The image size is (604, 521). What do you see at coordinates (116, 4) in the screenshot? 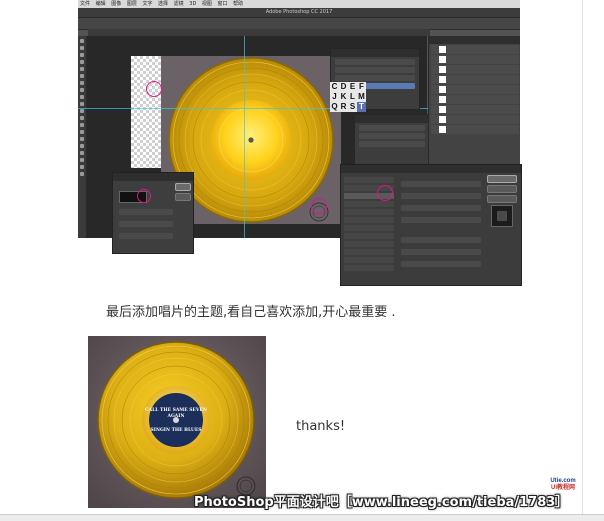
I see `menu-item: 图像` at bounding box center [116, 4].